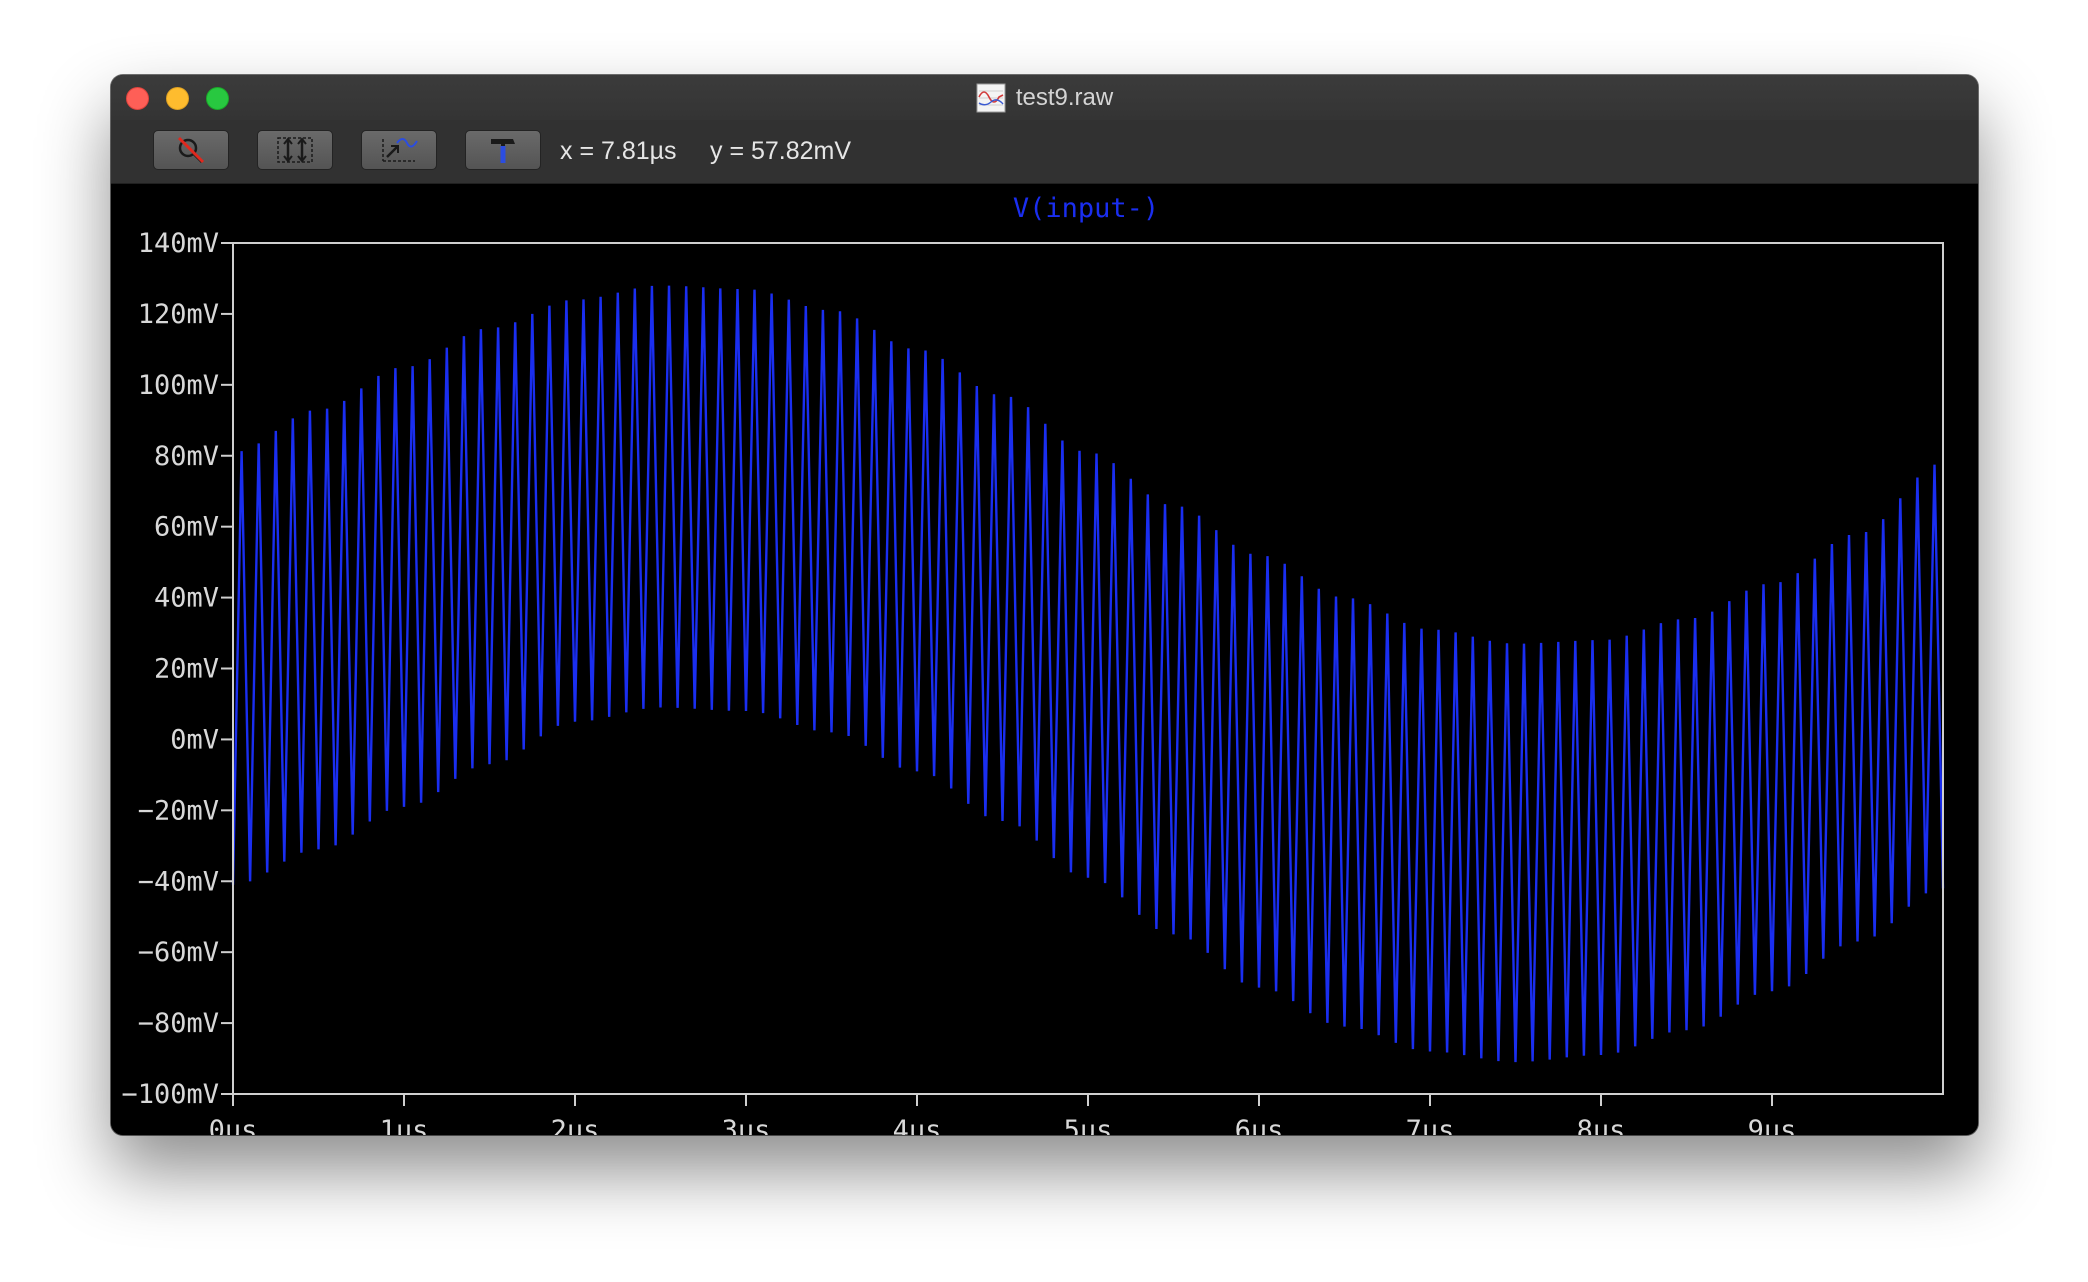 This screenshot has width=2088, height=1282. What do you see at coordinates (1086, 208) in the screenshot?
I see `trace-label: V(input-)` at bounding box center [1086, 208].